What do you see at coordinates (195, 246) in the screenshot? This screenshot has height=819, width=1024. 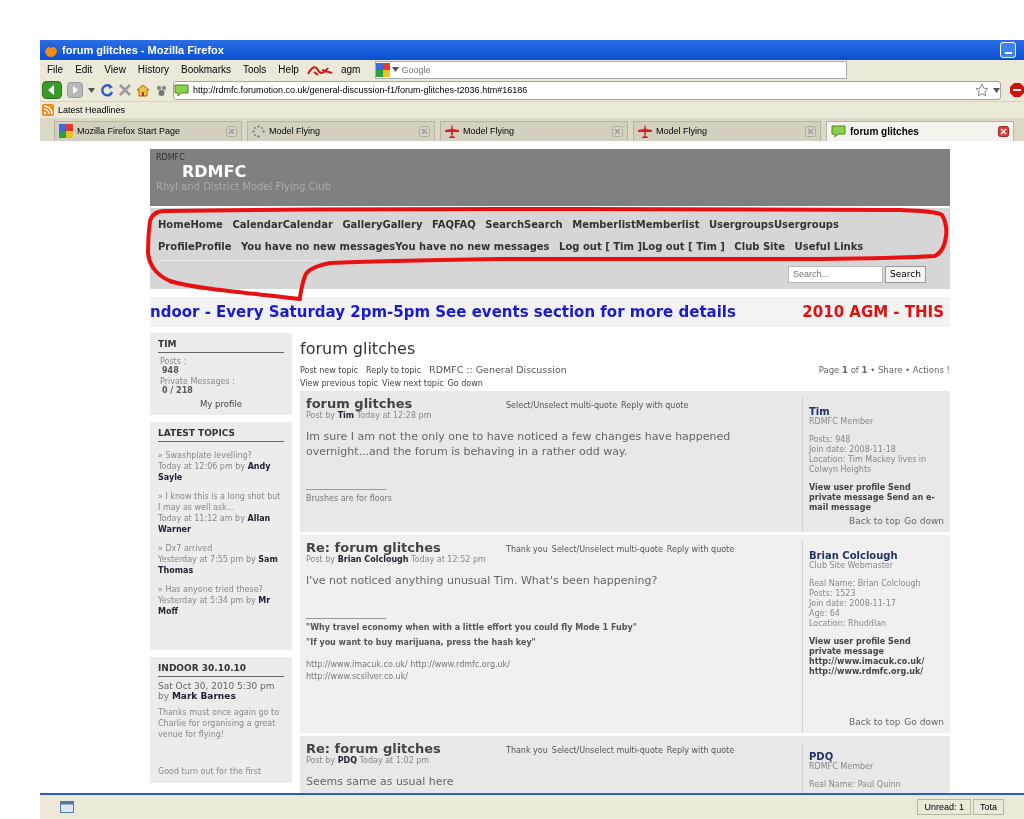 I see `nav-link: ProfileProfile` at bounding box center [195, 246].